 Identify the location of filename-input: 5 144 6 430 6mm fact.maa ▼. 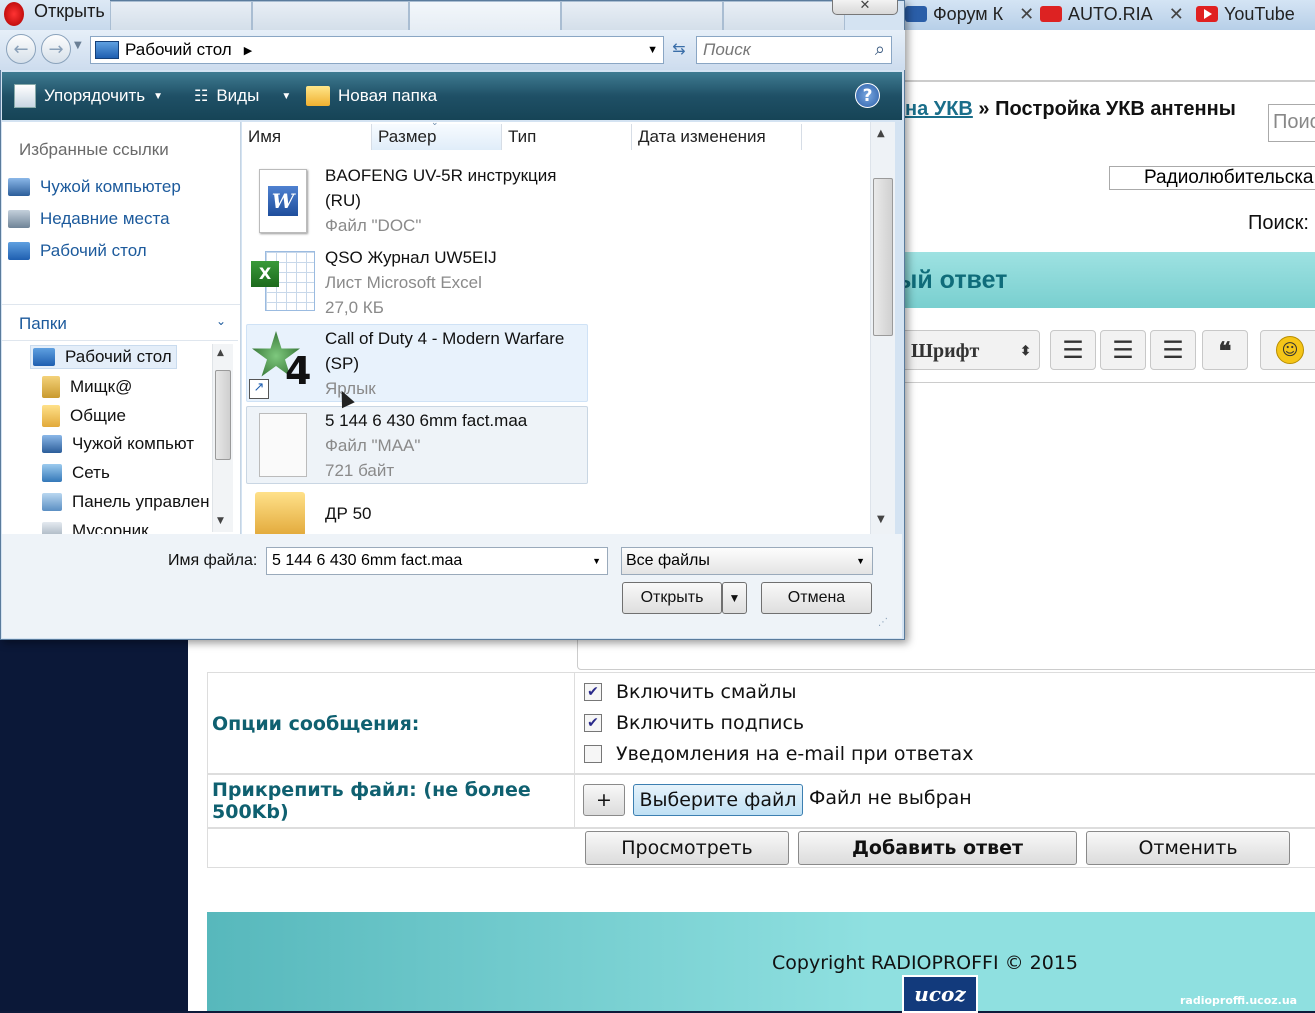
(437, 561).